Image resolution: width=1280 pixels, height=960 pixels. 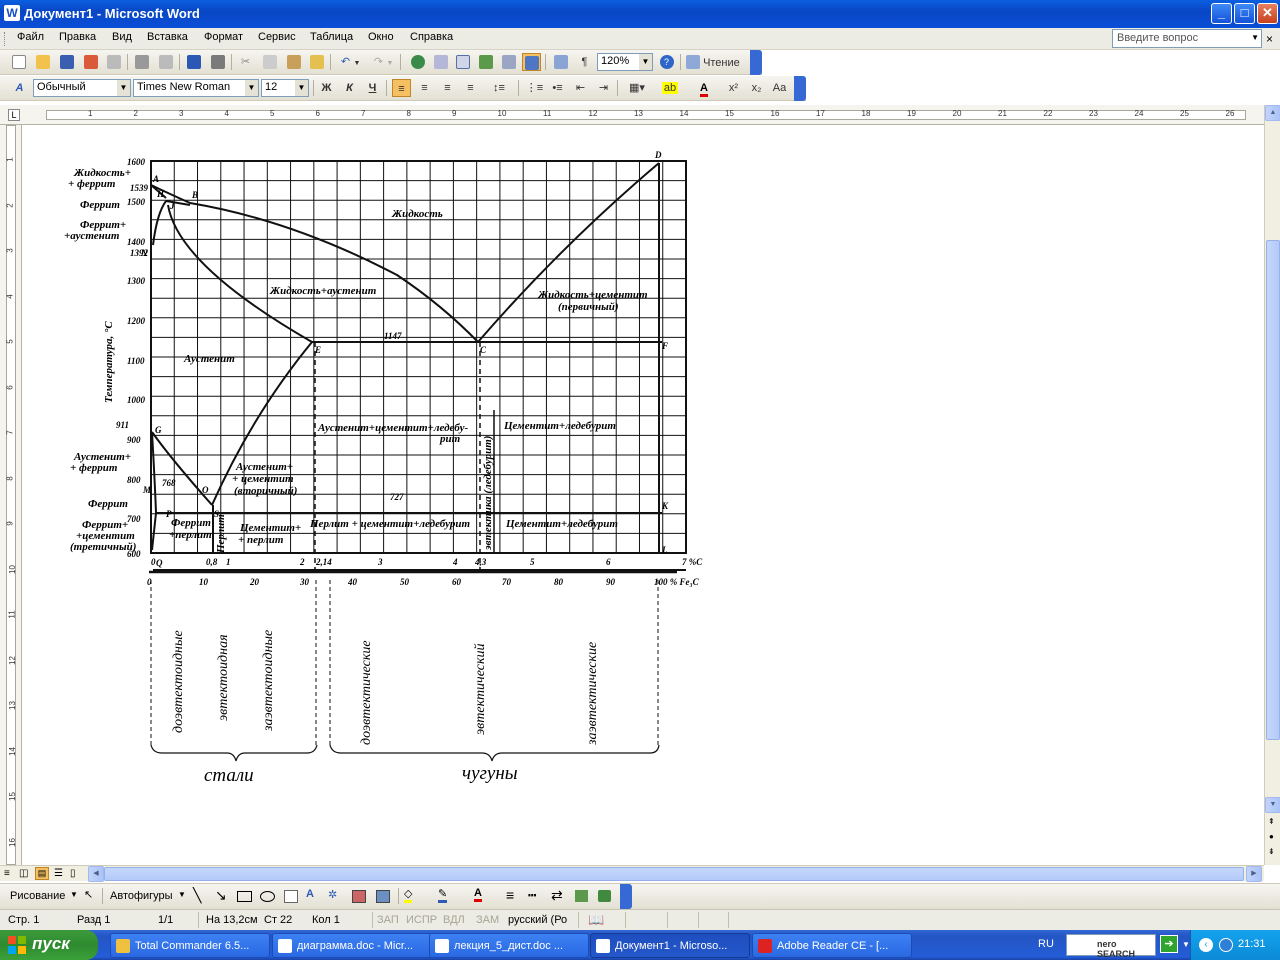 What do you see at coordinates (1271, 821) in the screenshot?
I see `previous-page-icon: ⇞` at bounding box center [1271, 821].